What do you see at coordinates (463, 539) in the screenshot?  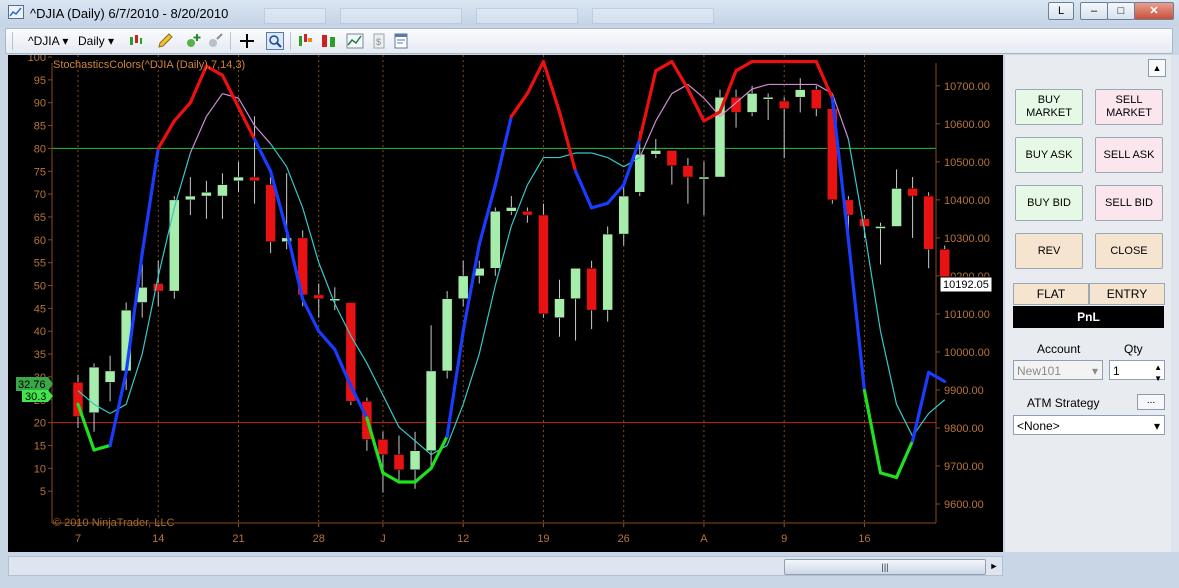 I see `x-tick-label: 12` at bounding box center [463, 539].